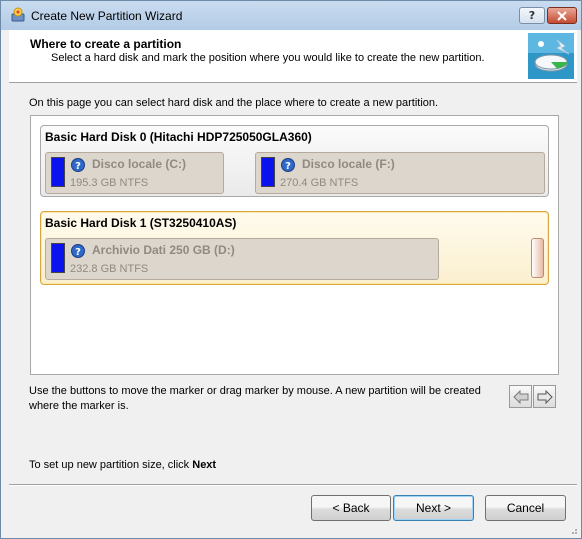 This screenshot has width=582, height=539. I want to click on arrow-right-icon, so click(545, 396).